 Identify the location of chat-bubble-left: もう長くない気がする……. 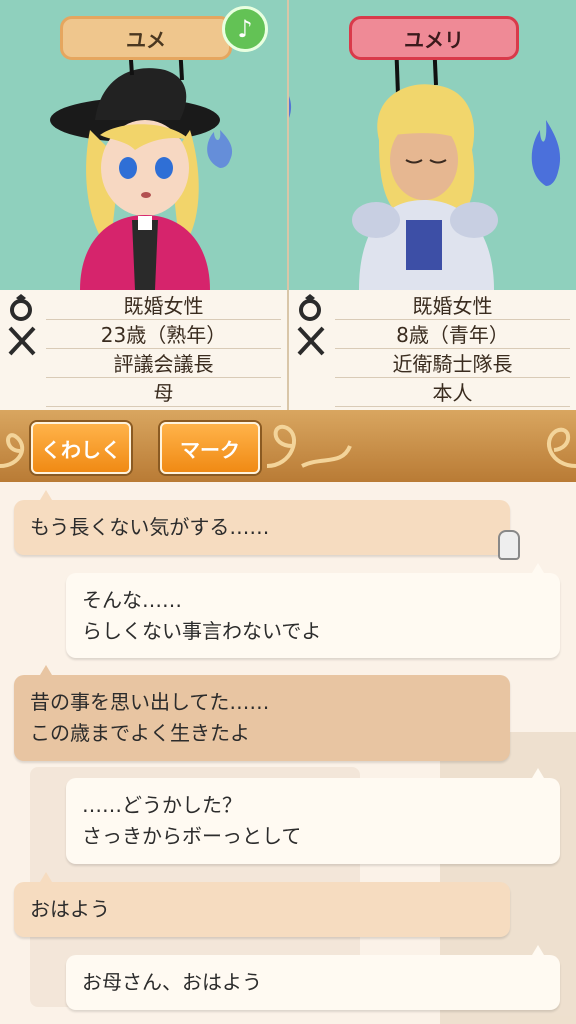
(267, 525).